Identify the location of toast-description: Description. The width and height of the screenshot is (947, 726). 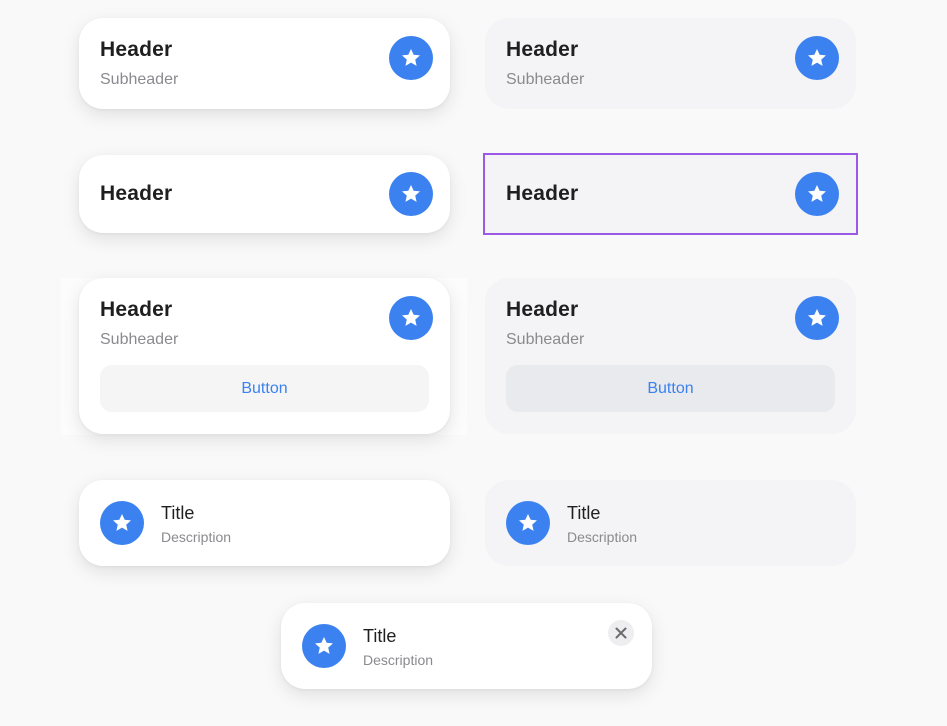
(398, 660).